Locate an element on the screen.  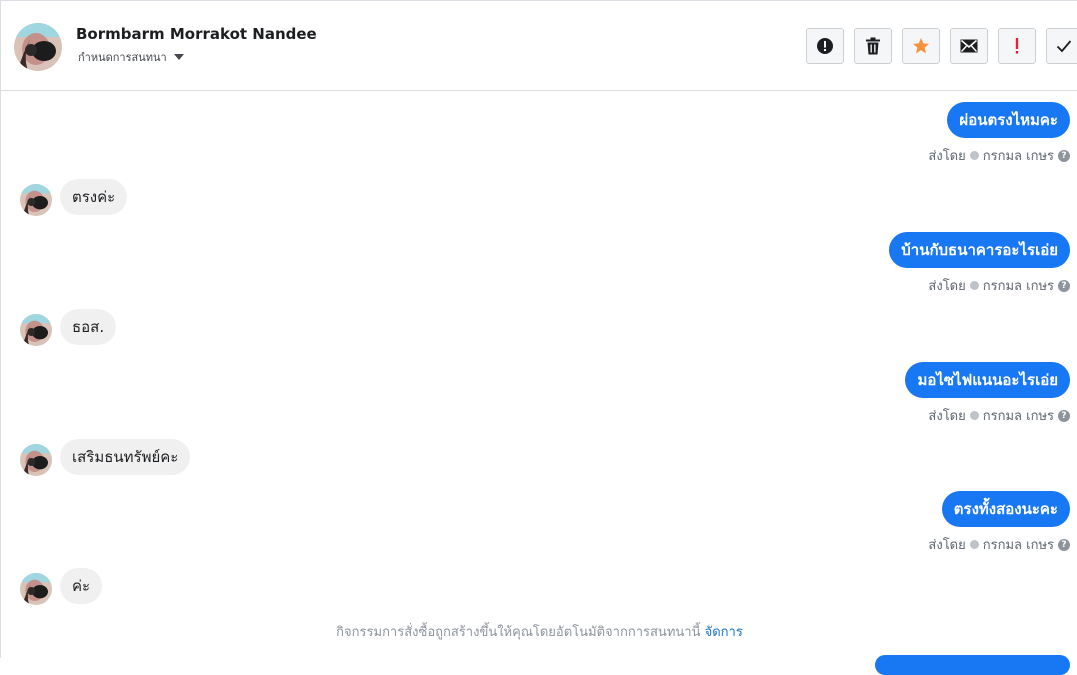
star-button is located at coordinates (921, 46).